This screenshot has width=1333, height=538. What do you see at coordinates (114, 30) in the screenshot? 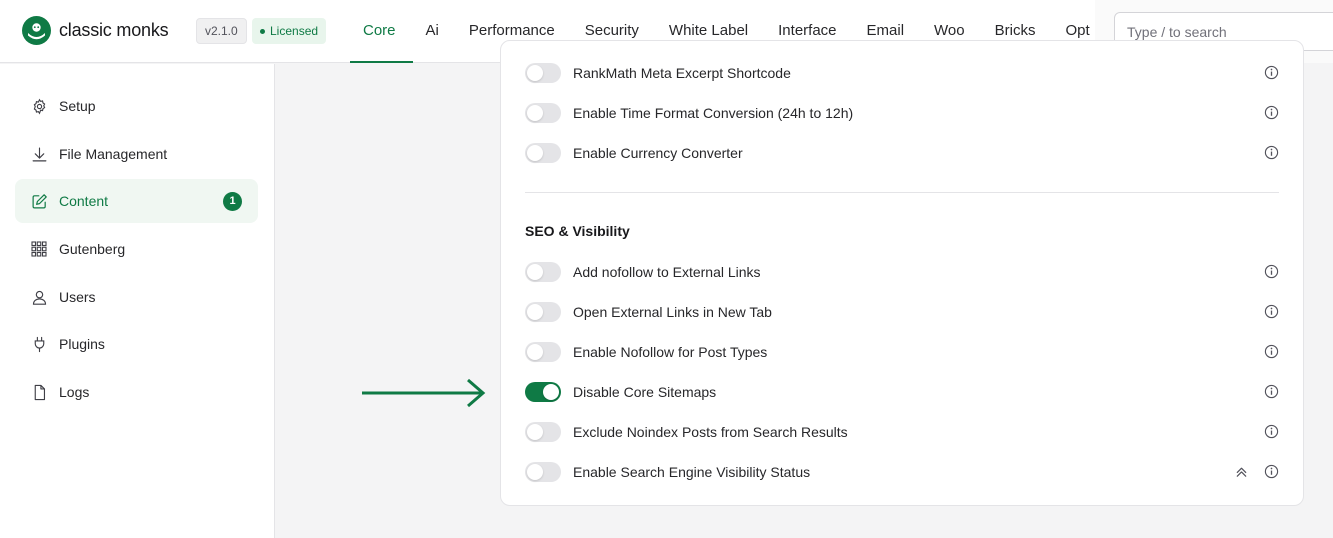
I see `brand-name: classic monks` at bounding box center [114, 30].